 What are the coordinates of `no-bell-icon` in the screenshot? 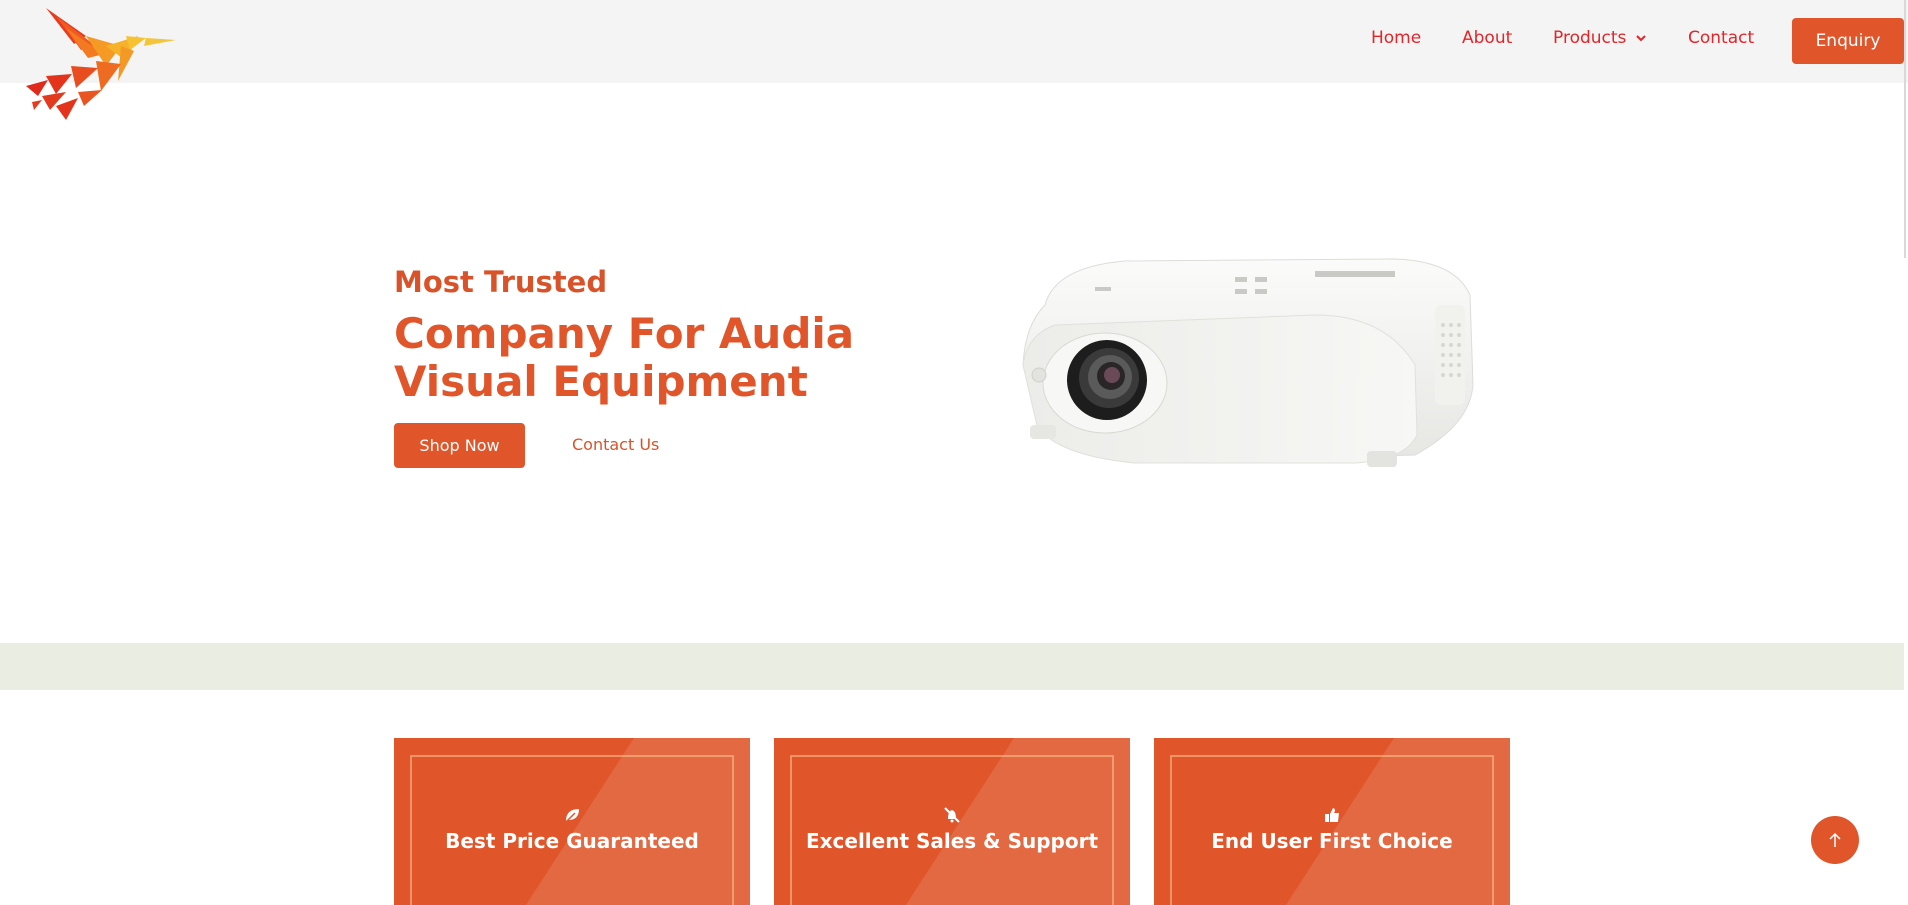 It's located at (952, 815).